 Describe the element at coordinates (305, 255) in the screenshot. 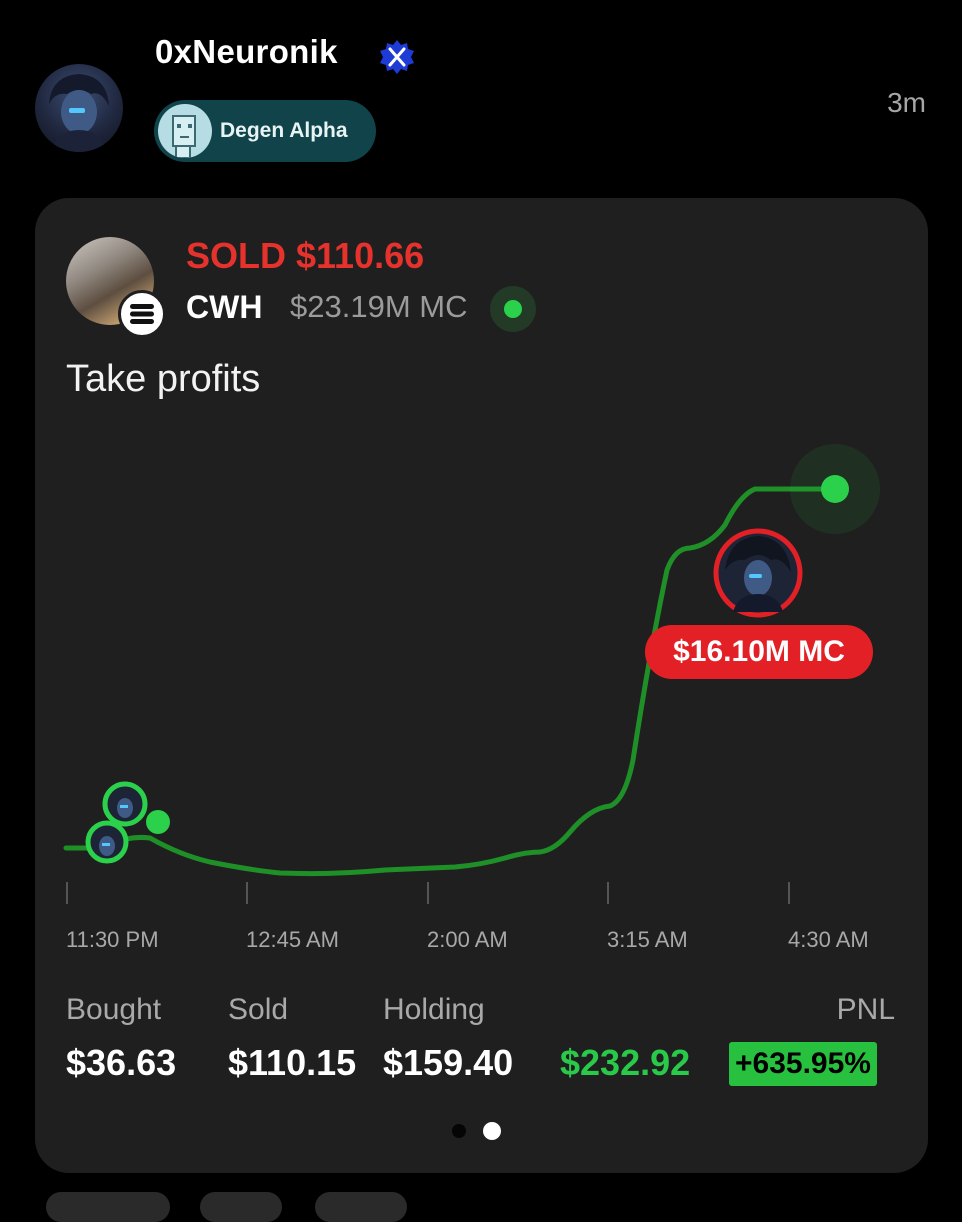

I see `trade-action: SOLD $110.66` at that location.